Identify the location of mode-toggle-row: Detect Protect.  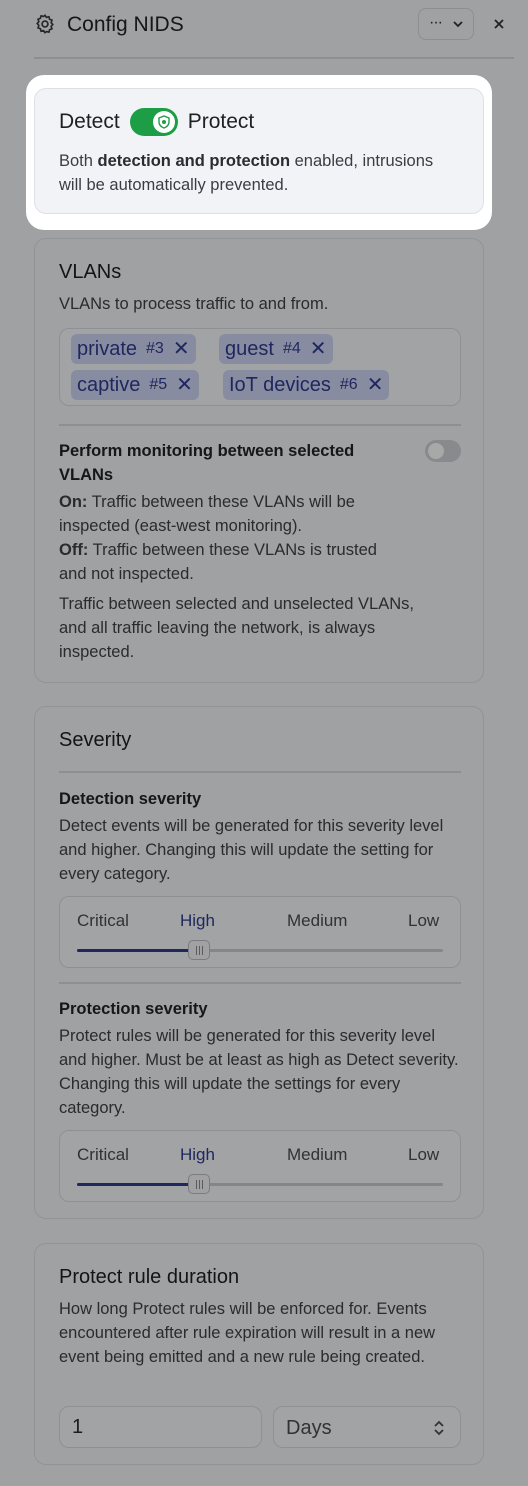
(156, 122).